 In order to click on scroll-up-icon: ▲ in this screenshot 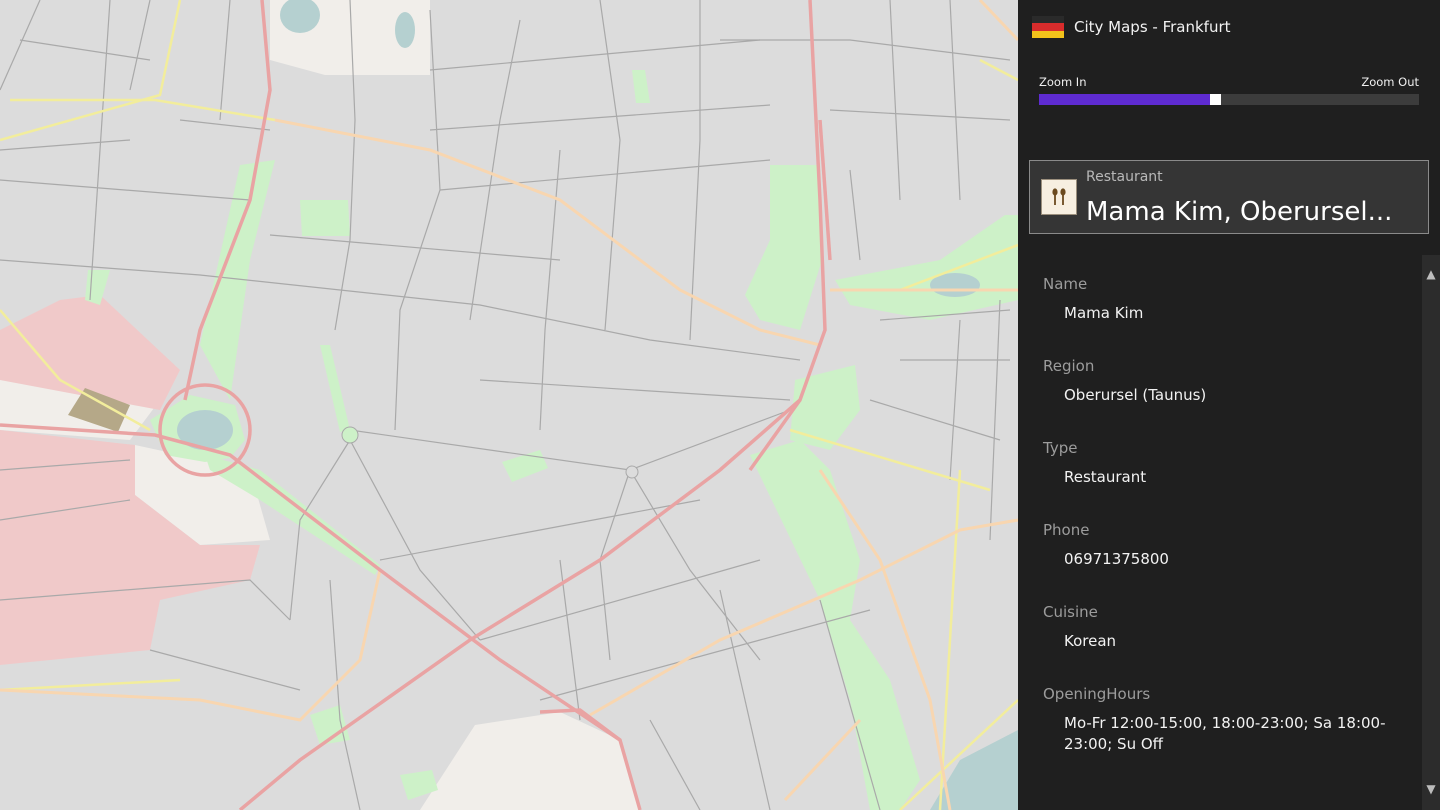, I will do `click(1431, 274)`.